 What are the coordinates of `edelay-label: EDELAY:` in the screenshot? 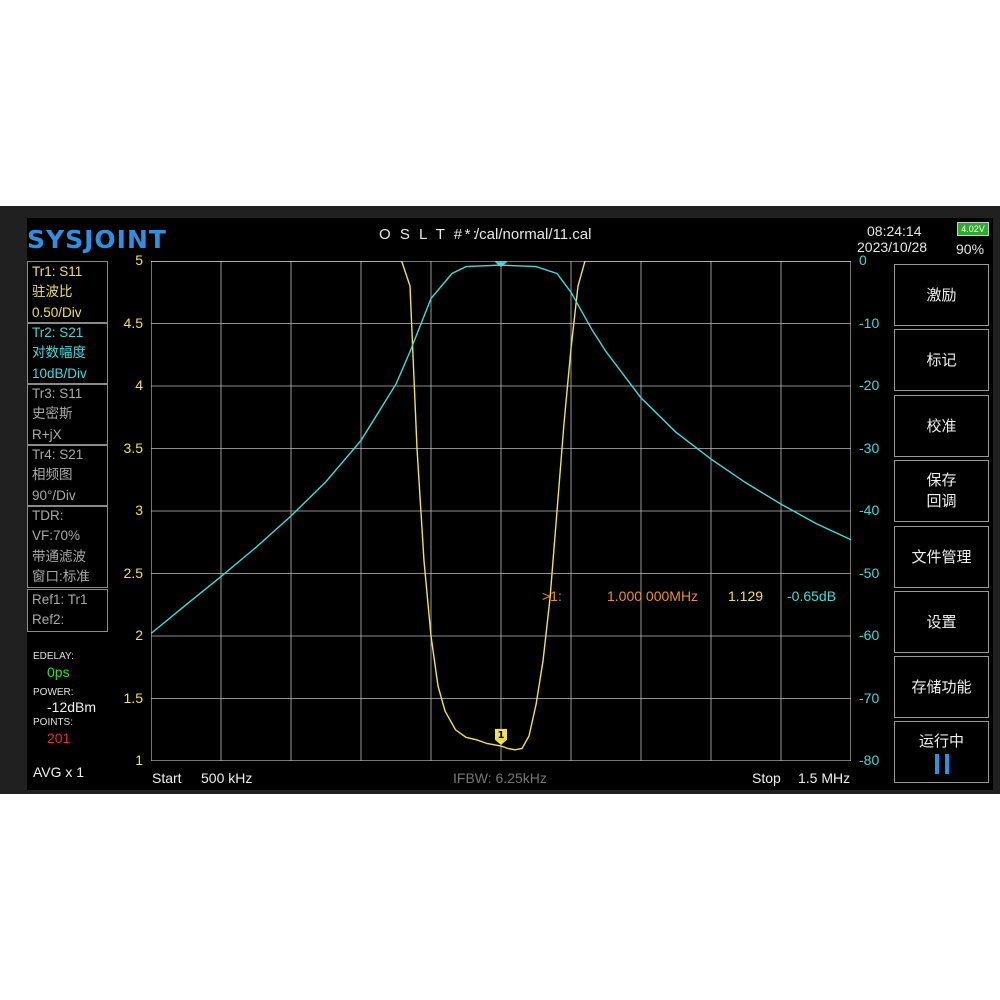 It's located at (53, 656).